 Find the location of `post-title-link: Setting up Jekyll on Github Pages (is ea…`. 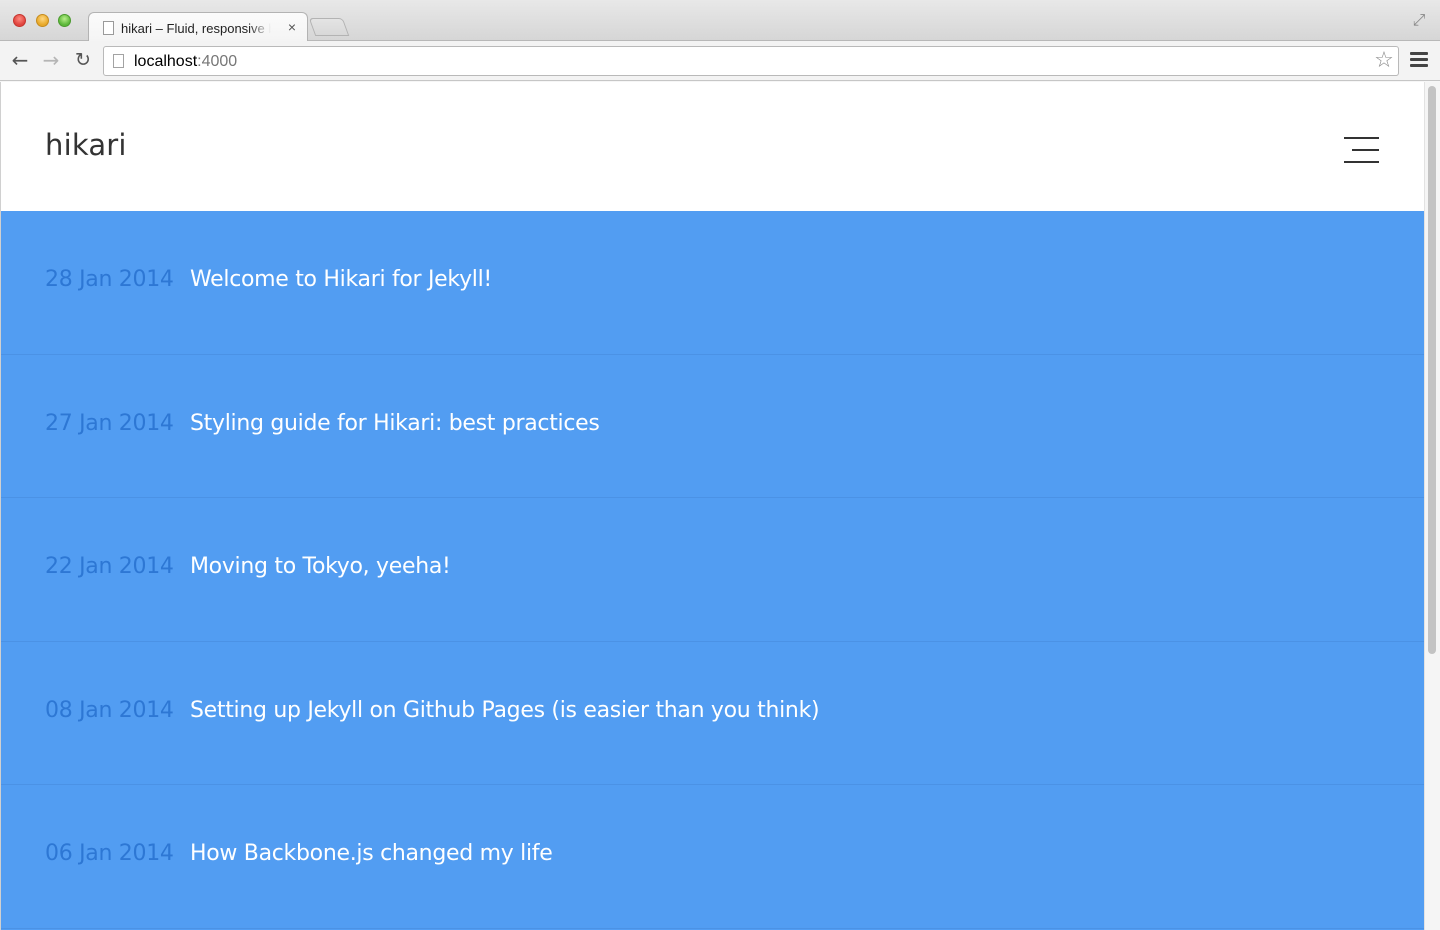

post-title-link: Setting up Jekyll on Github Pages (is ea… is located at coordinates (505, 710).